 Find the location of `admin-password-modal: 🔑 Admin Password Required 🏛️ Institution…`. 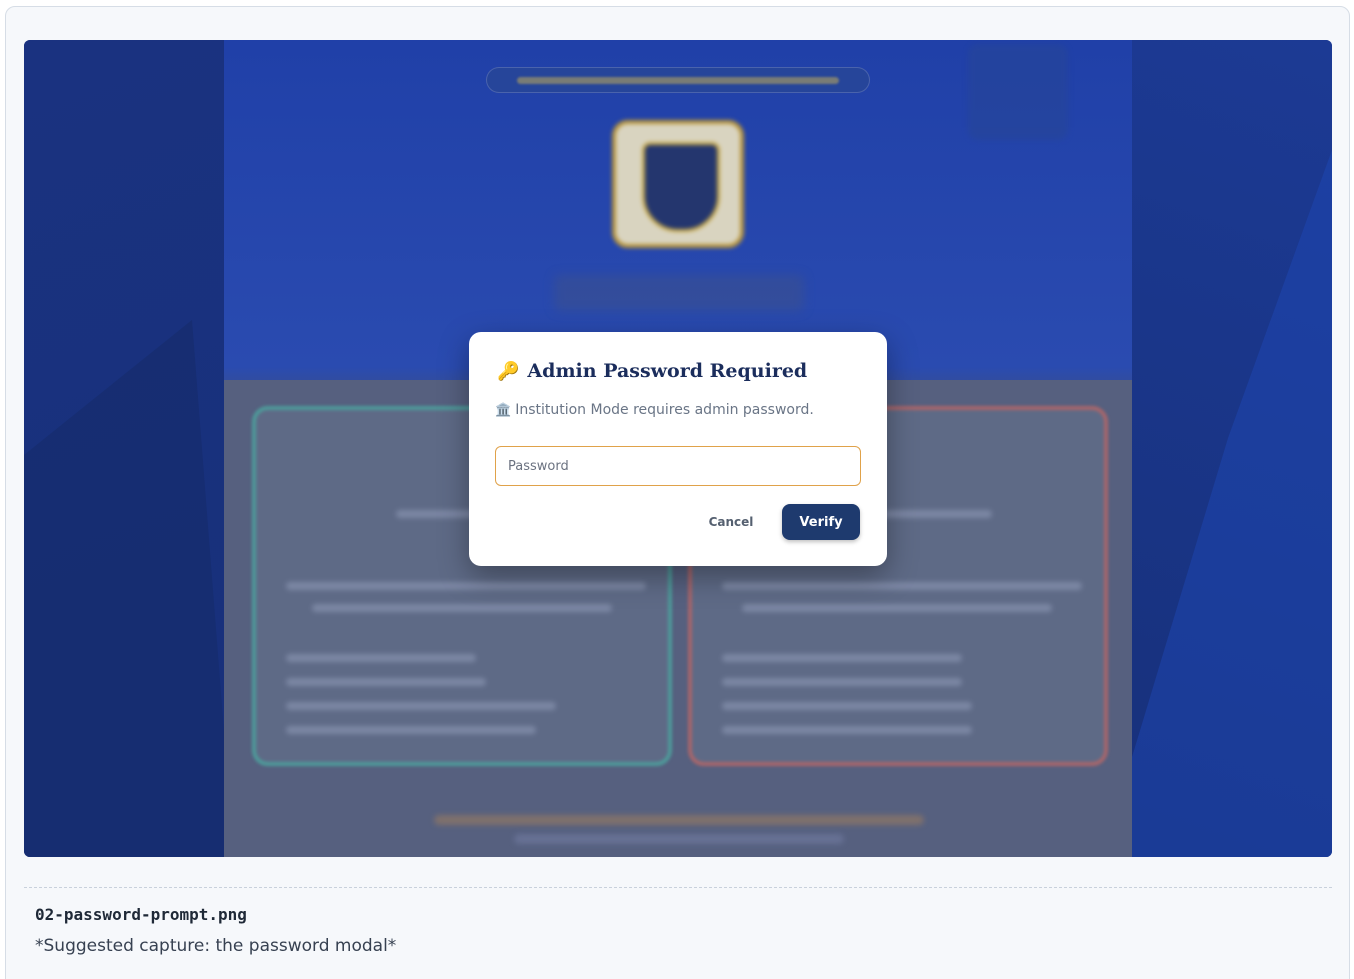

admin-password-modal: 🔑 Admin Password Required 🏛️ Institution… is located at coordinates (678, 449).